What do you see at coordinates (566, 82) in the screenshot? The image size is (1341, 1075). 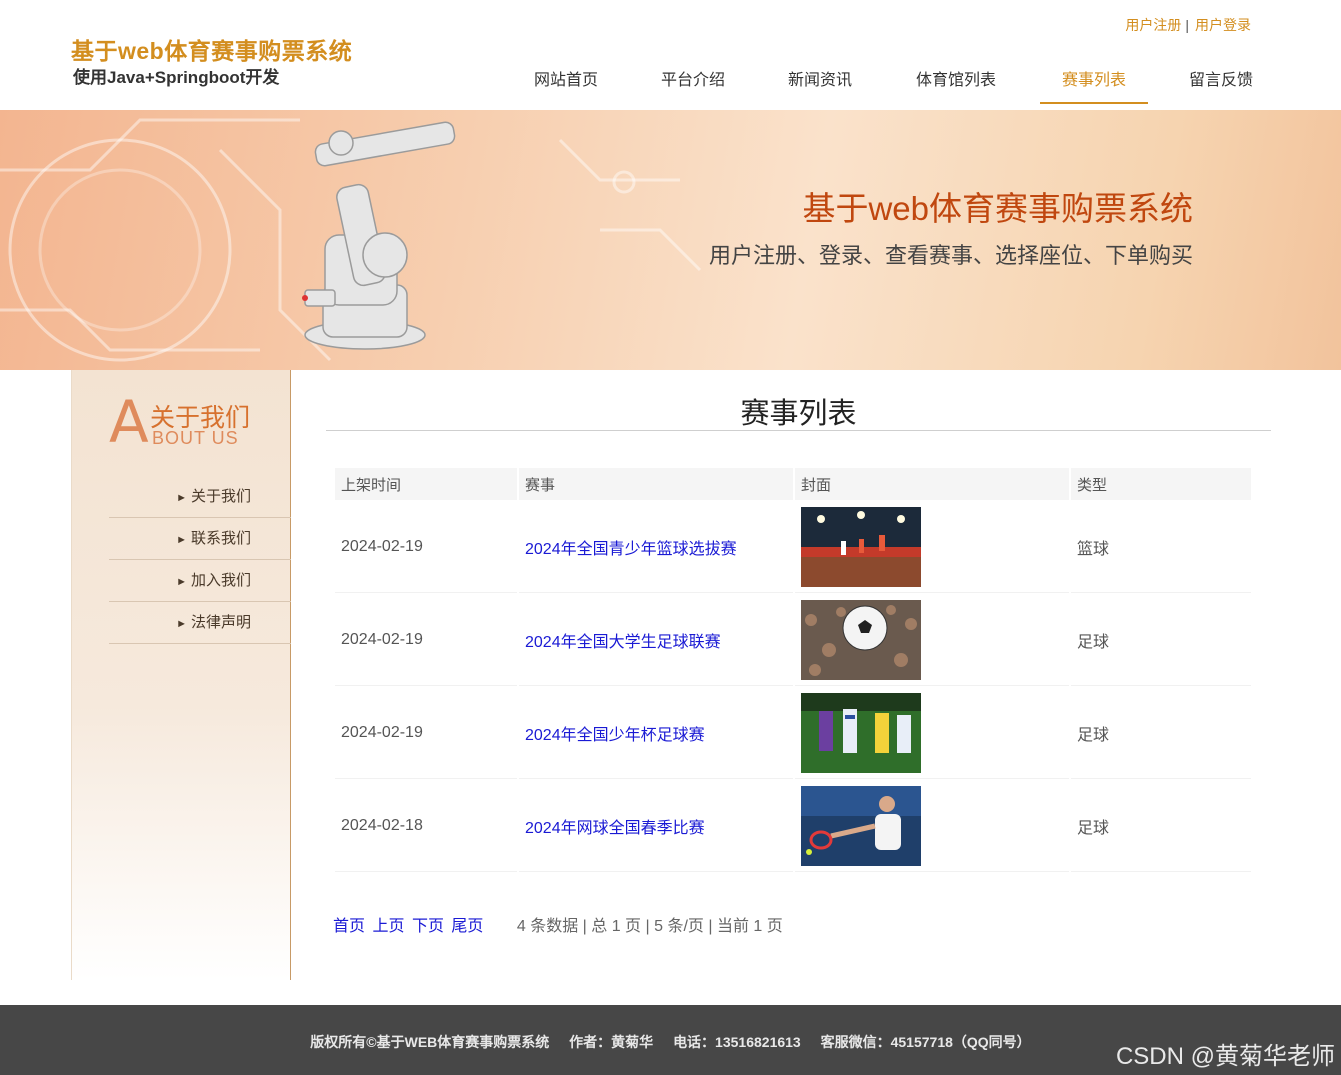 I see `nav-item-home: 网站首页` at bounding box center [566, 82].